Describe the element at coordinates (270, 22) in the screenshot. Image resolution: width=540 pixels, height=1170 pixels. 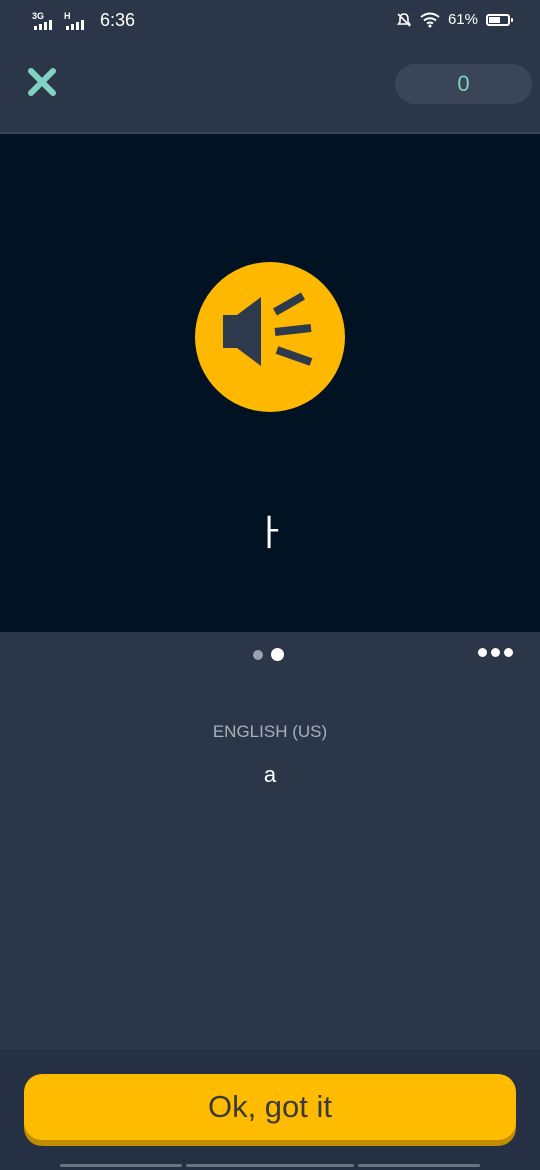
I see `status-bar: 3G H 6:36 61%` at that location.